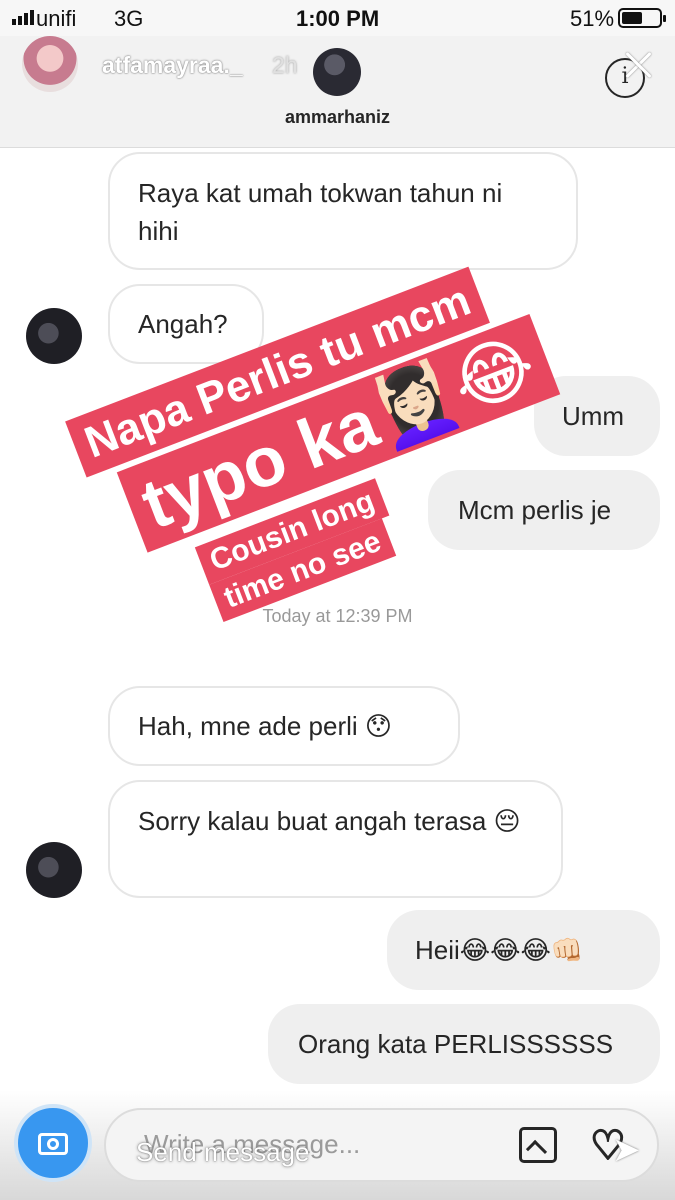 The height and width of the screenshot is (1200, 675). What do you see at coordinates (538, 1145) in the screenshot?
I see `gallery-icon` at bounding box center [538, 1145].